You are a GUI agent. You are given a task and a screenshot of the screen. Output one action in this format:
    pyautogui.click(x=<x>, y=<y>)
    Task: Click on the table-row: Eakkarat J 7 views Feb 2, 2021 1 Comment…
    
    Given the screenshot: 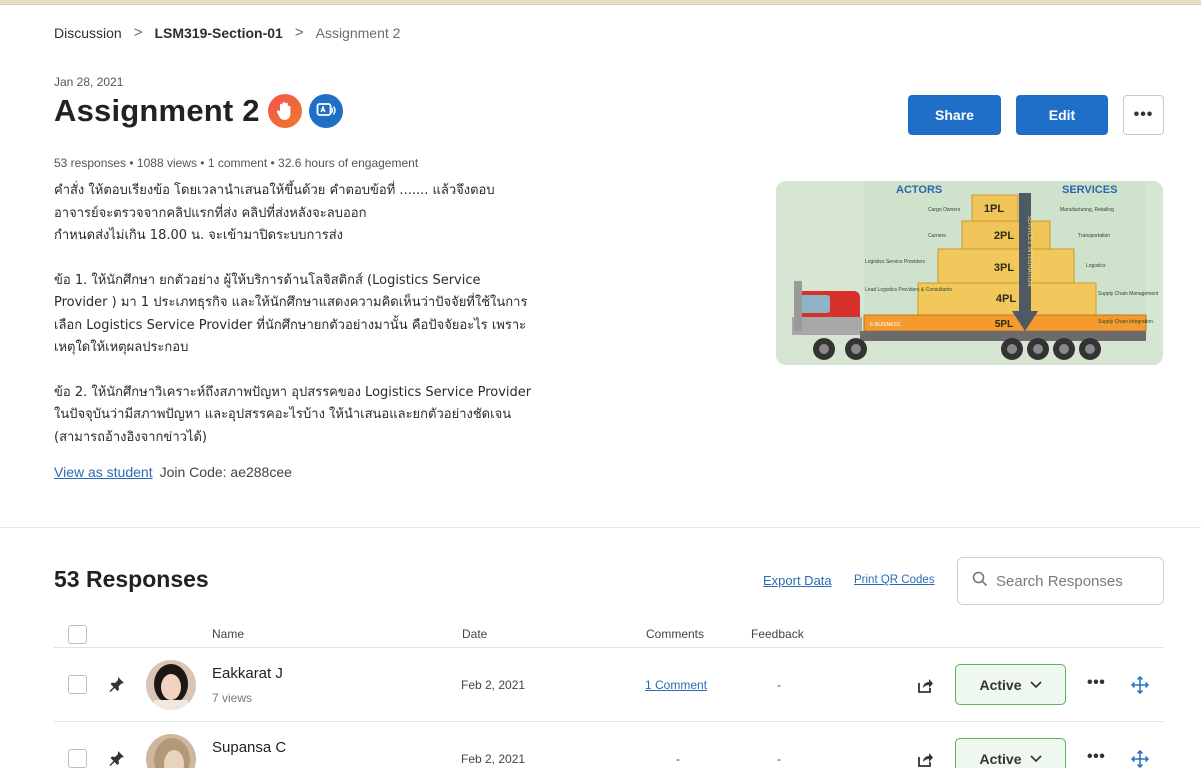 What is the action you would take?
    pyautogui.click(x=600, y=685)
    